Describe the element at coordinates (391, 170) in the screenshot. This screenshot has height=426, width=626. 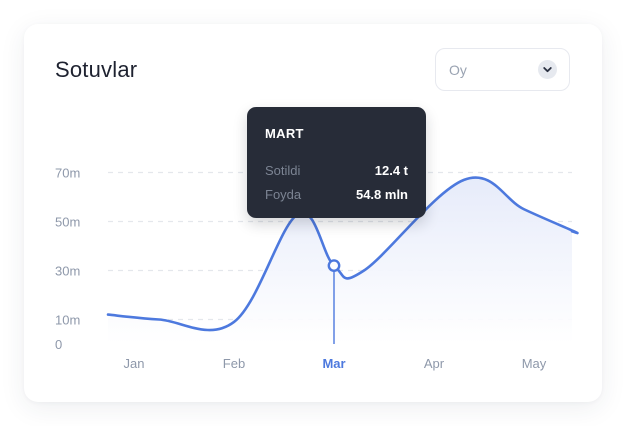
I see `tooltip-sold-value: 12.4 t` at that location.